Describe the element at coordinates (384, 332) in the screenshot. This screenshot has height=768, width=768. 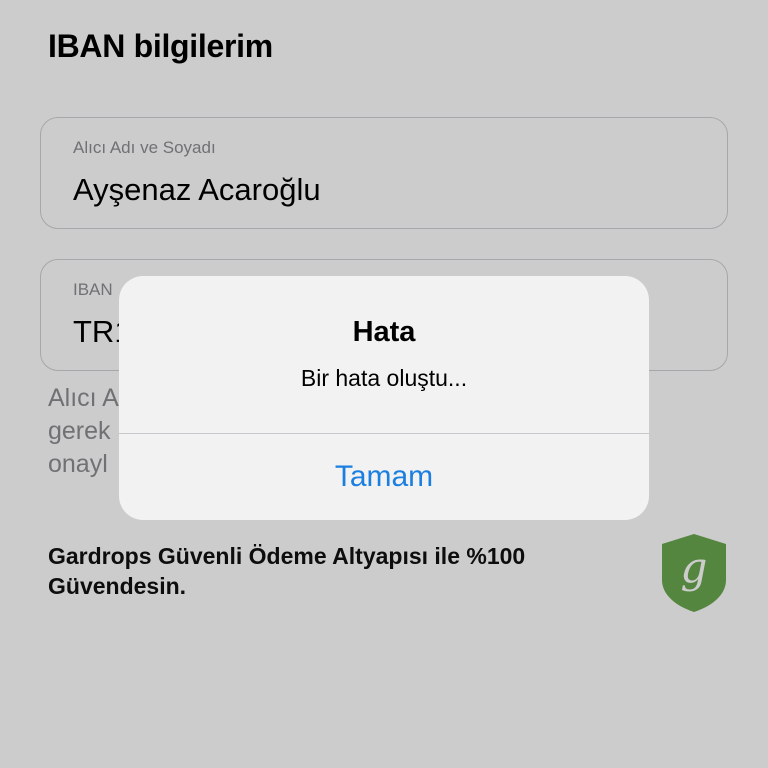
I see `alert-title: Hata` at that location.